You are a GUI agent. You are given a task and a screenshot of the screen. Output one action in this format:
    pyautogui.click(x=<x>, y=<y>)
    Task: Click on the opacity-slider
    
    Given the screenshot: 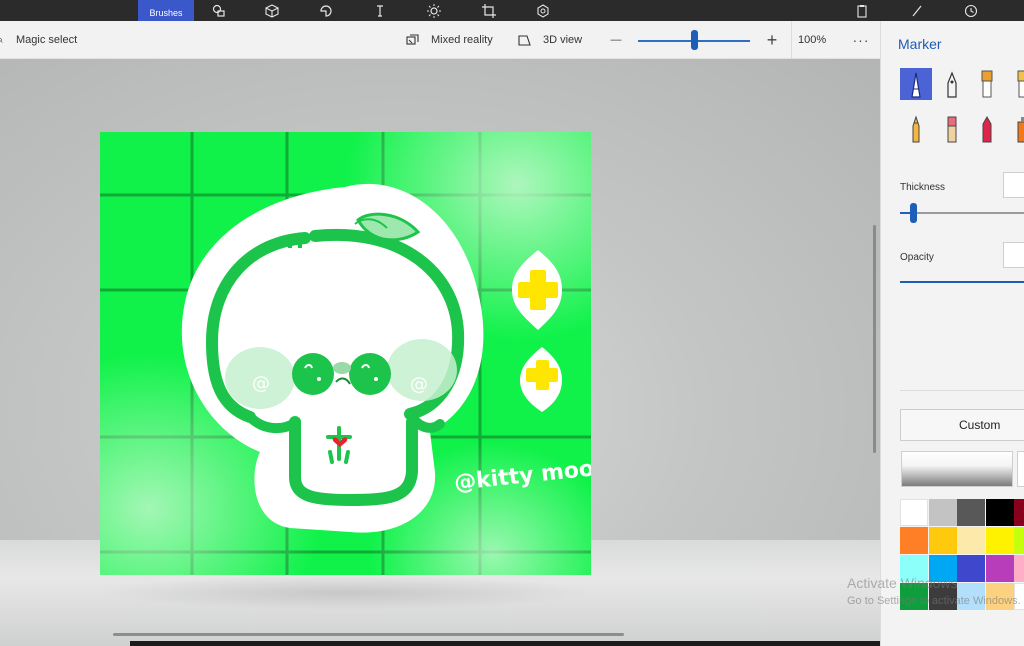 What is the action you would take?
    pyautogui.click(x=962, y=282)
    